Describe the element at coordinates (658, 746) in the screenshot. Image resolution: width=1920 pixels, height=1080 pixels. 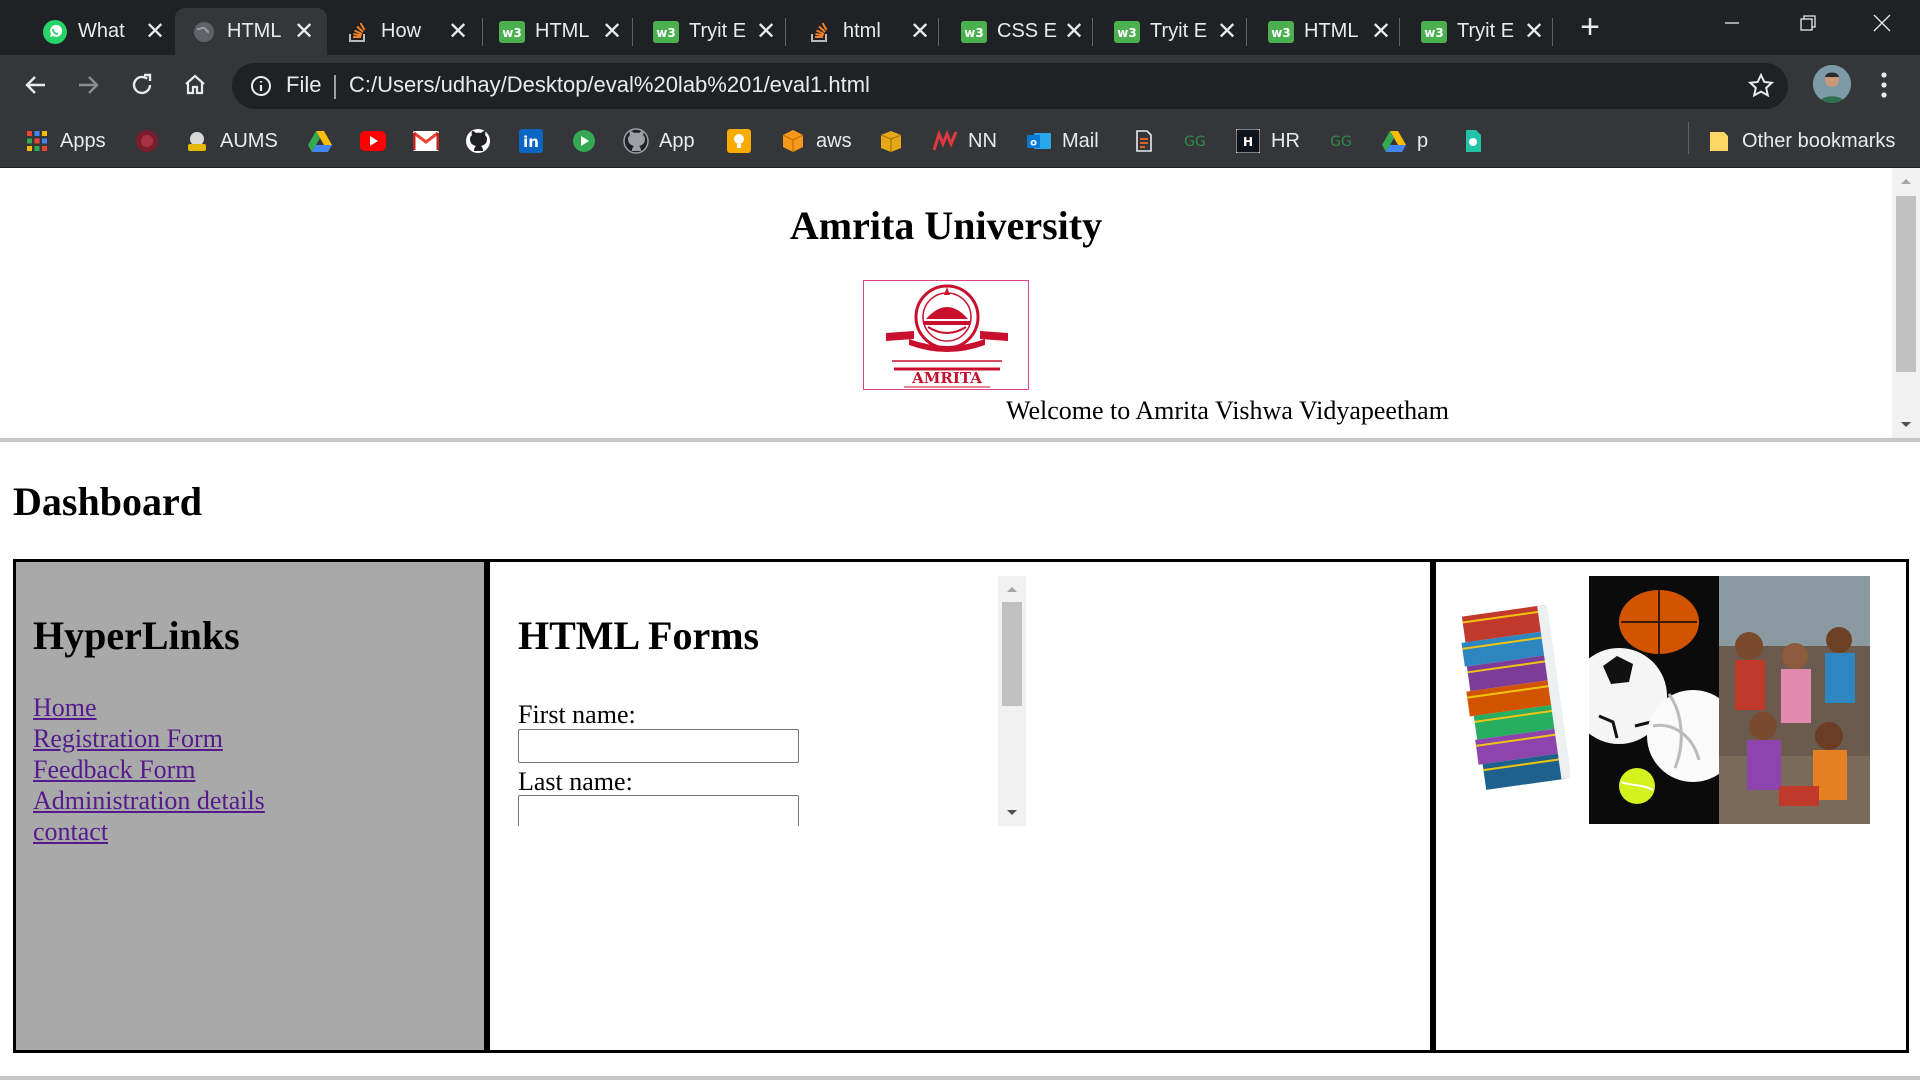
I see `first-name-input` at that location.